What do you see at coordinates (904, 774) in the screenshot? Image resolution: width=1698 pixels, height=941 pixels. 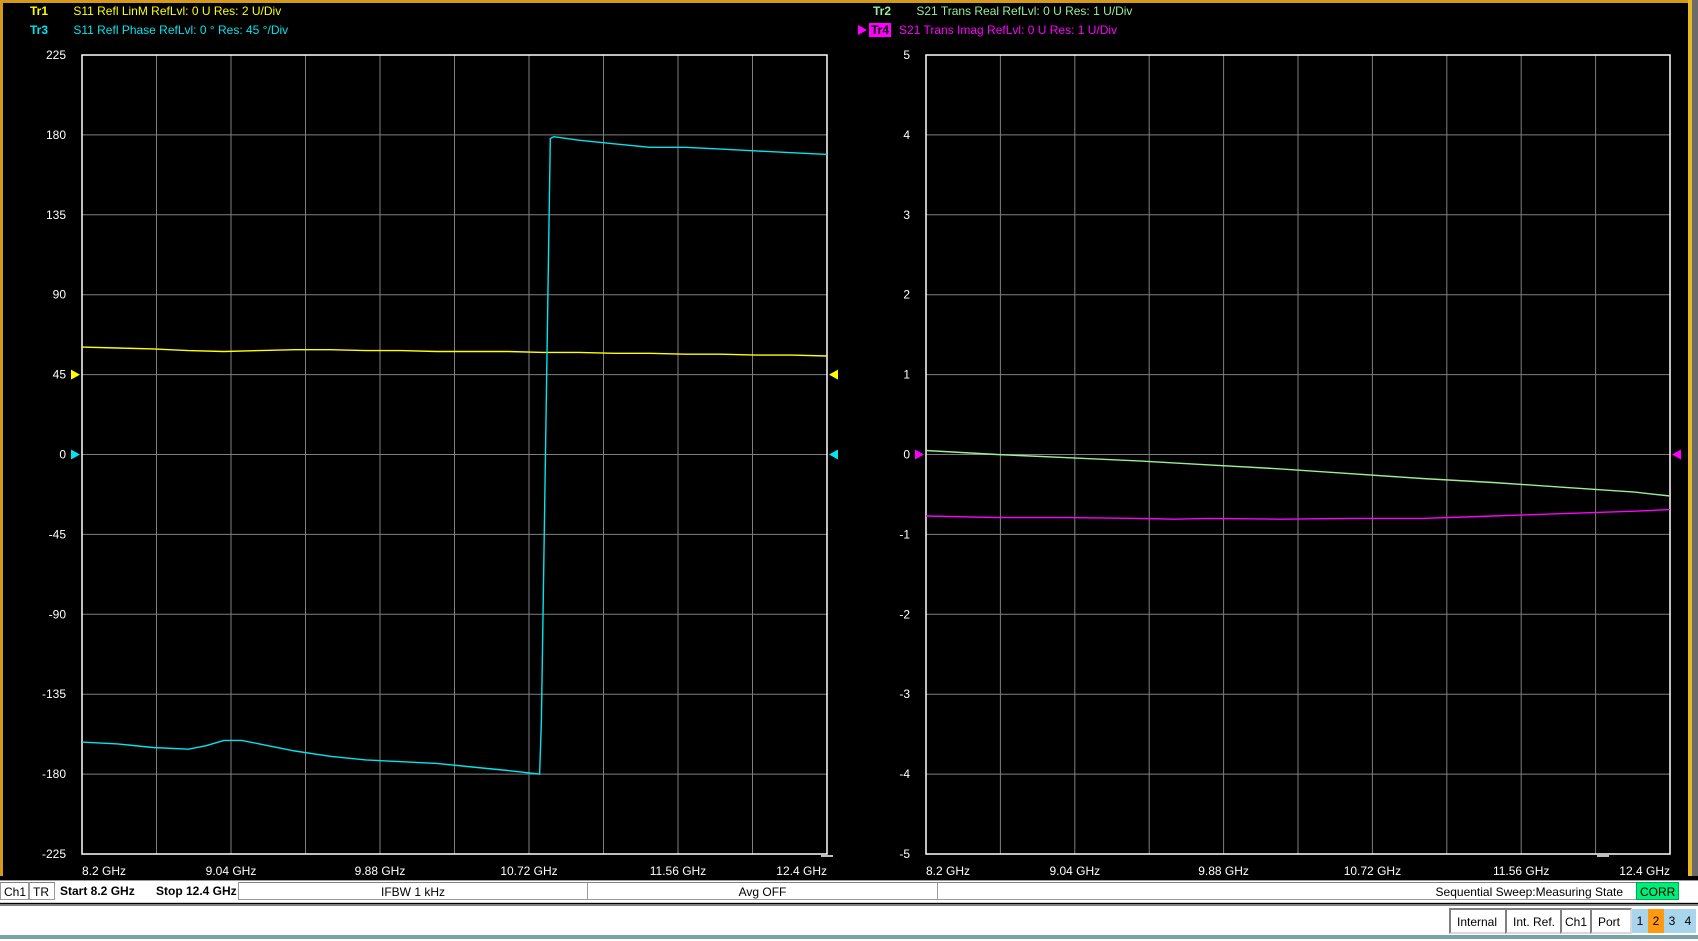 I see `y-tick-label: -4` at bounding box center [904, 774].